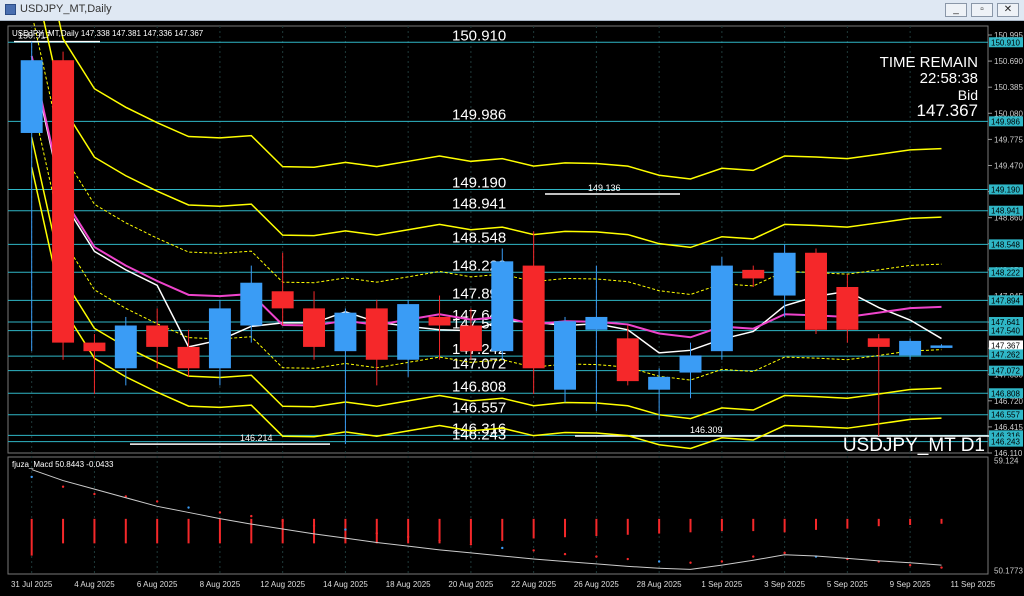 The height and width of the screenshot is (596, 1024). What do you see at coordinates (1005, 42) in the screenshot?
I see `price-flag-label: 150.910` at bounding box center [1005, 42].